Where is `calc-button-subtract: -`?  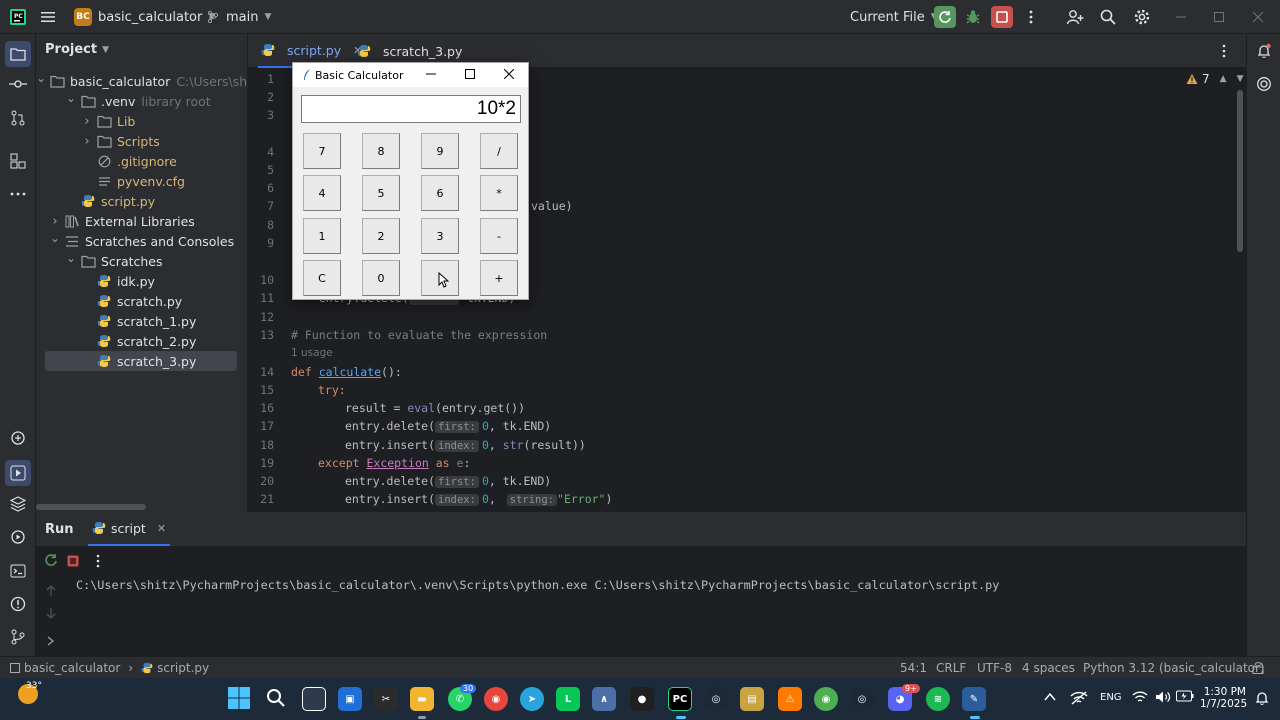
calc-button-subtract: - is located at coordinates (499, 236).